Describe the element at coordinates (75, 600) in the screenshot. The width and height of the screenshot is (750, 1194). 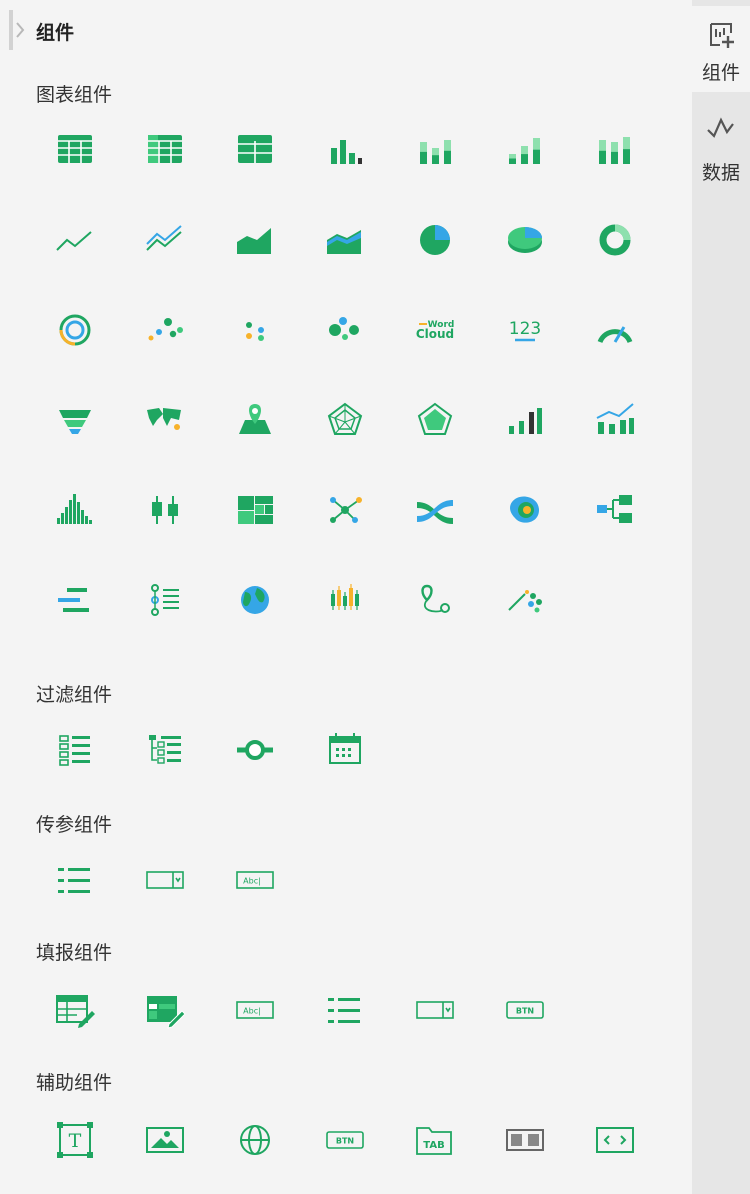
I see `gantt-chart-icon` at that location.